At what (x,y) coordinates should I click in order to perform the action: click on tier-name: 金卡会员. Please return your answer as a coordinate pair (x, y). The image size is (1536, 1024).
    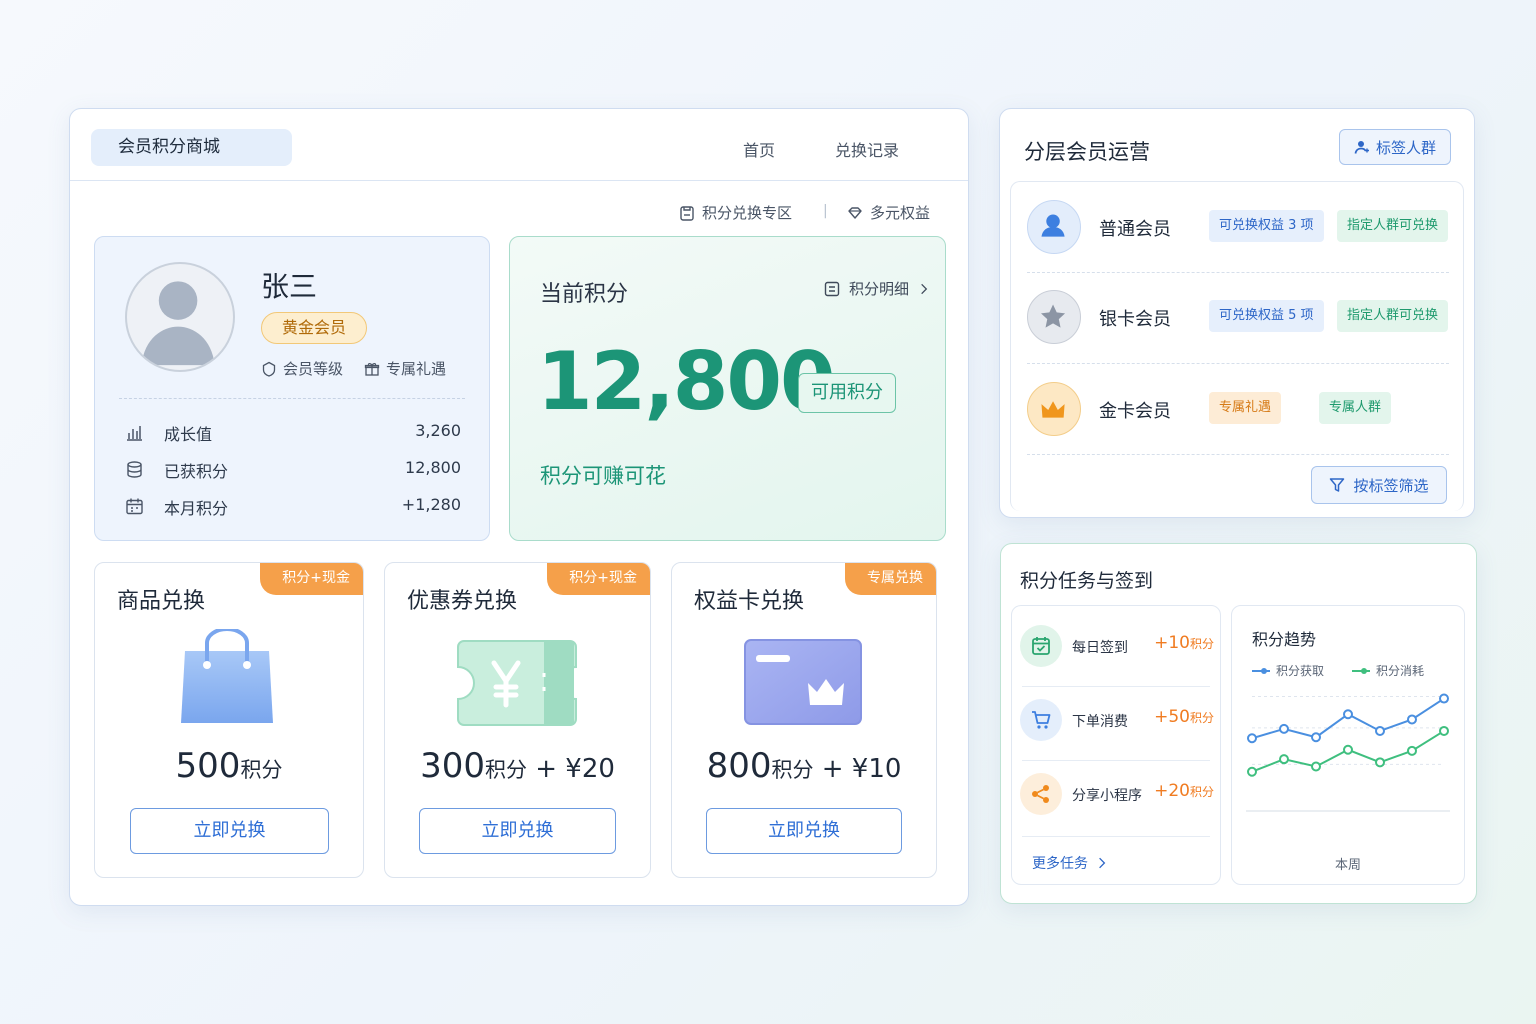
    Looking at the image, I should click on (1135, 411).